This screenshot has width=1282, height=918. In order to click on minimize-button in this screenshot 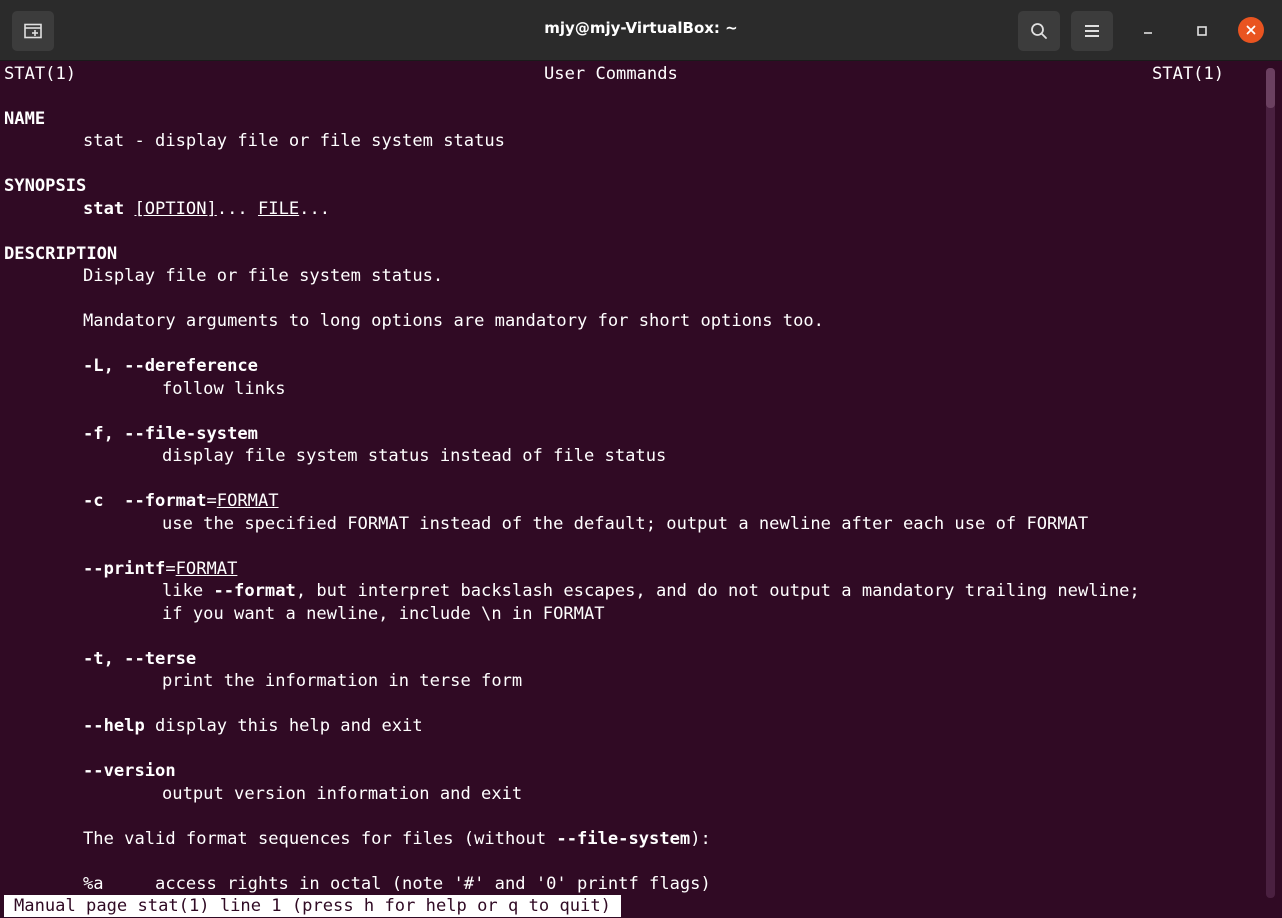, I will do `click(1148, 31)`.